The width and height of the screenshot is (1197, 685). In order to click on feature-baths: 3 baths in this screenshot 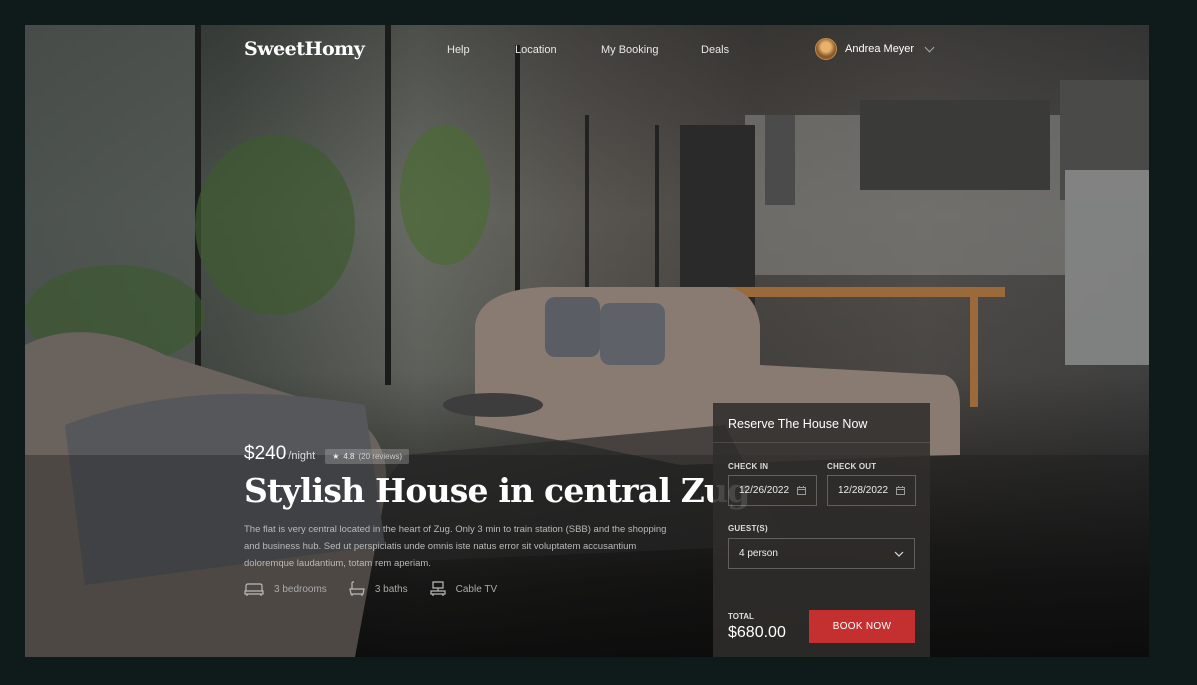, I will do `click(378, 589)`.